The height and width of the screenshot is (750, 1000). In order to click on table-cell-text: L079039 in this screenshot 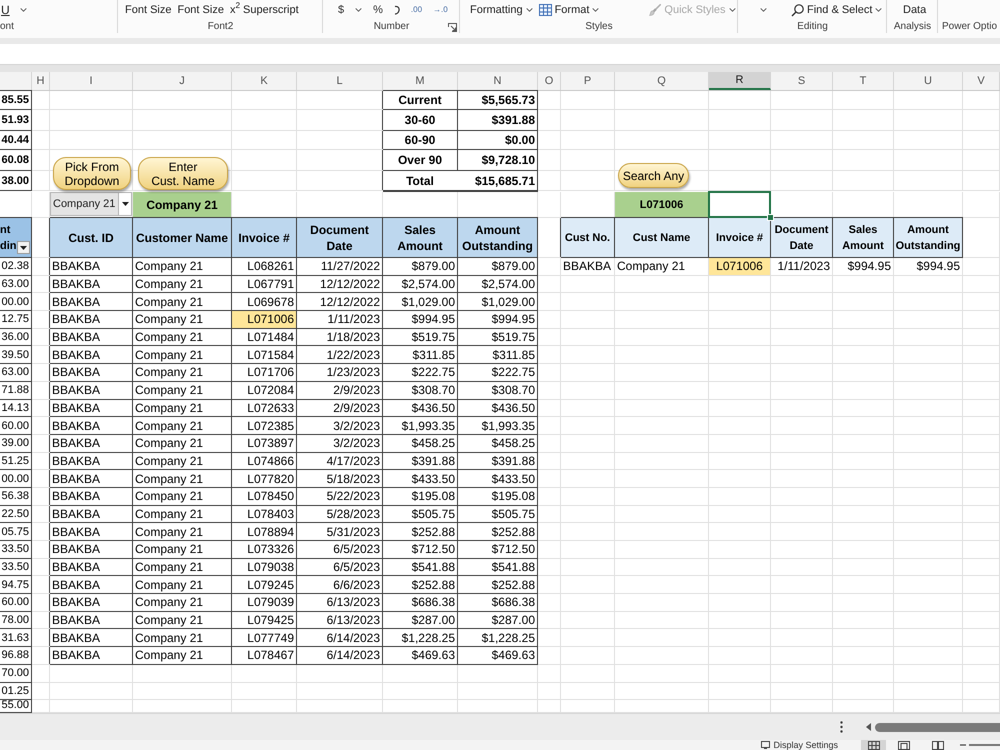, I will do `click(270, 602)`.